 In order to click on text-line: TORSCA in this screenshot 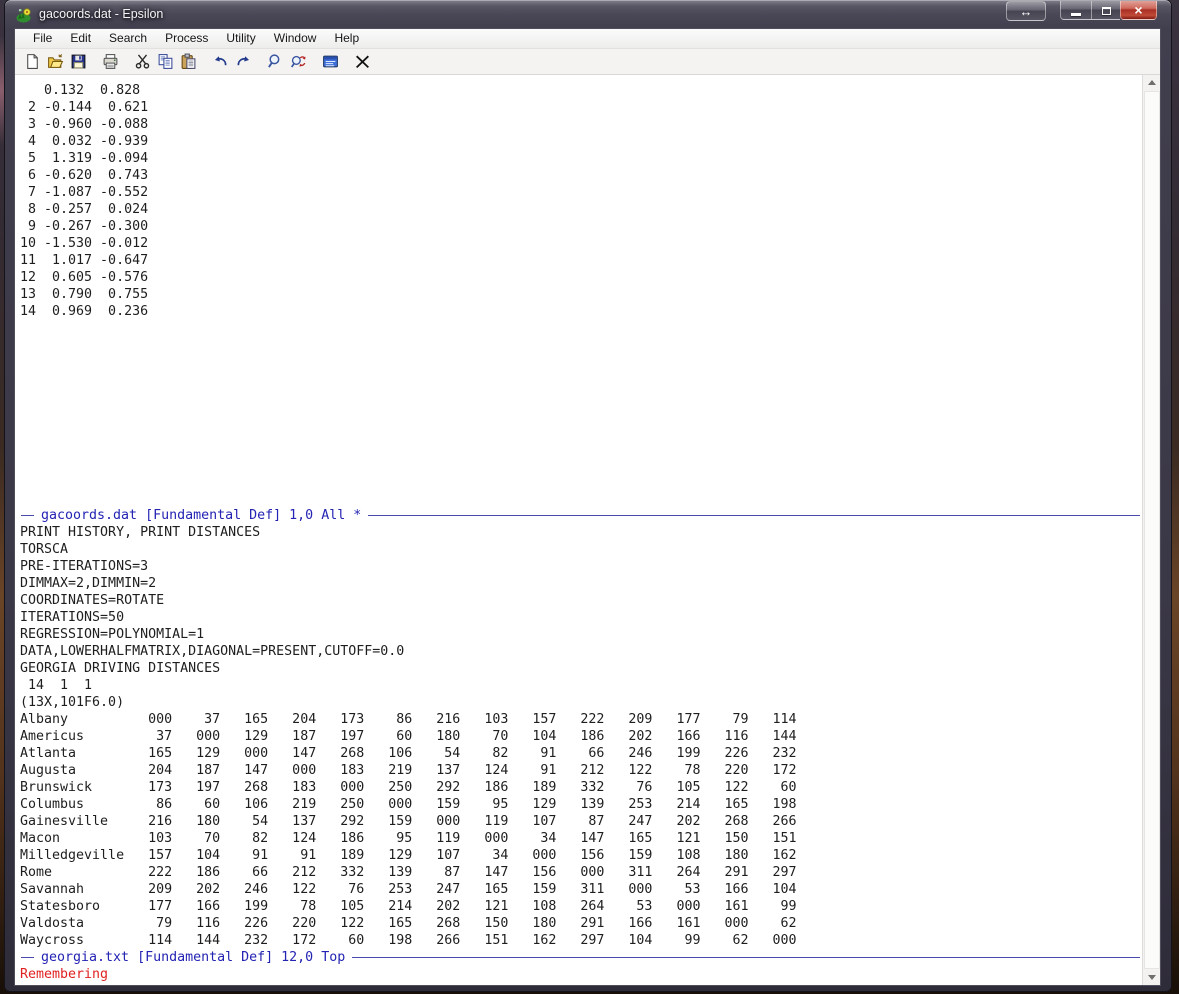, I will do `click(44, 549)`.